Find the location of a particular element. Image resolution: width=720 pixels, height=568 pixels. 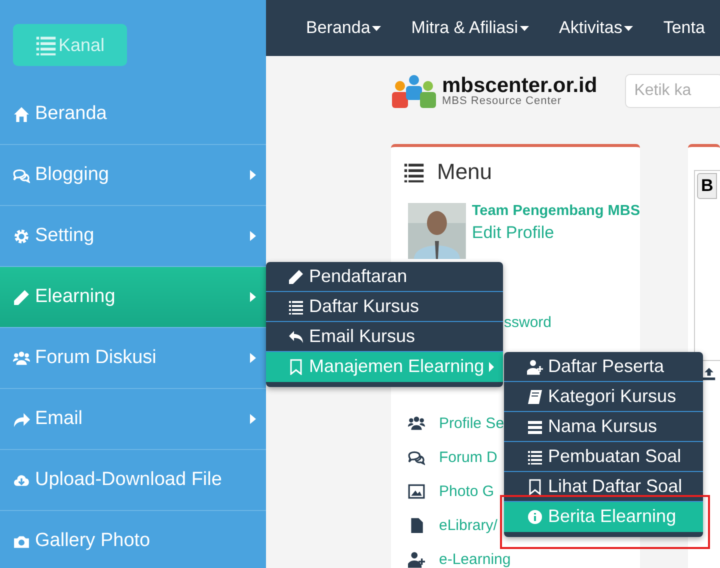

sidebar-item: Blogging is located at coordinates (133, 175).